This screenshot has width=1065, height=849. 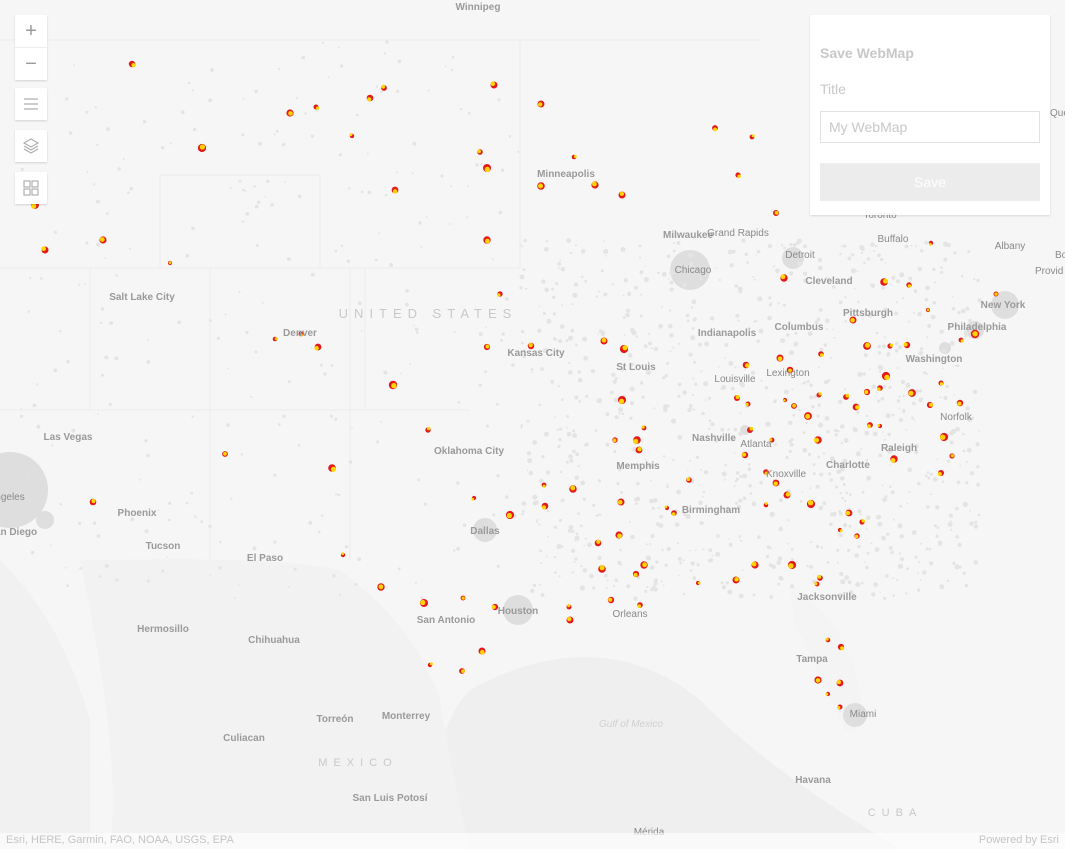 What do you see at coordinates (31, 63) in the screenshot?
I see `zoom-out-button: −` at bounding box center [31, 63].